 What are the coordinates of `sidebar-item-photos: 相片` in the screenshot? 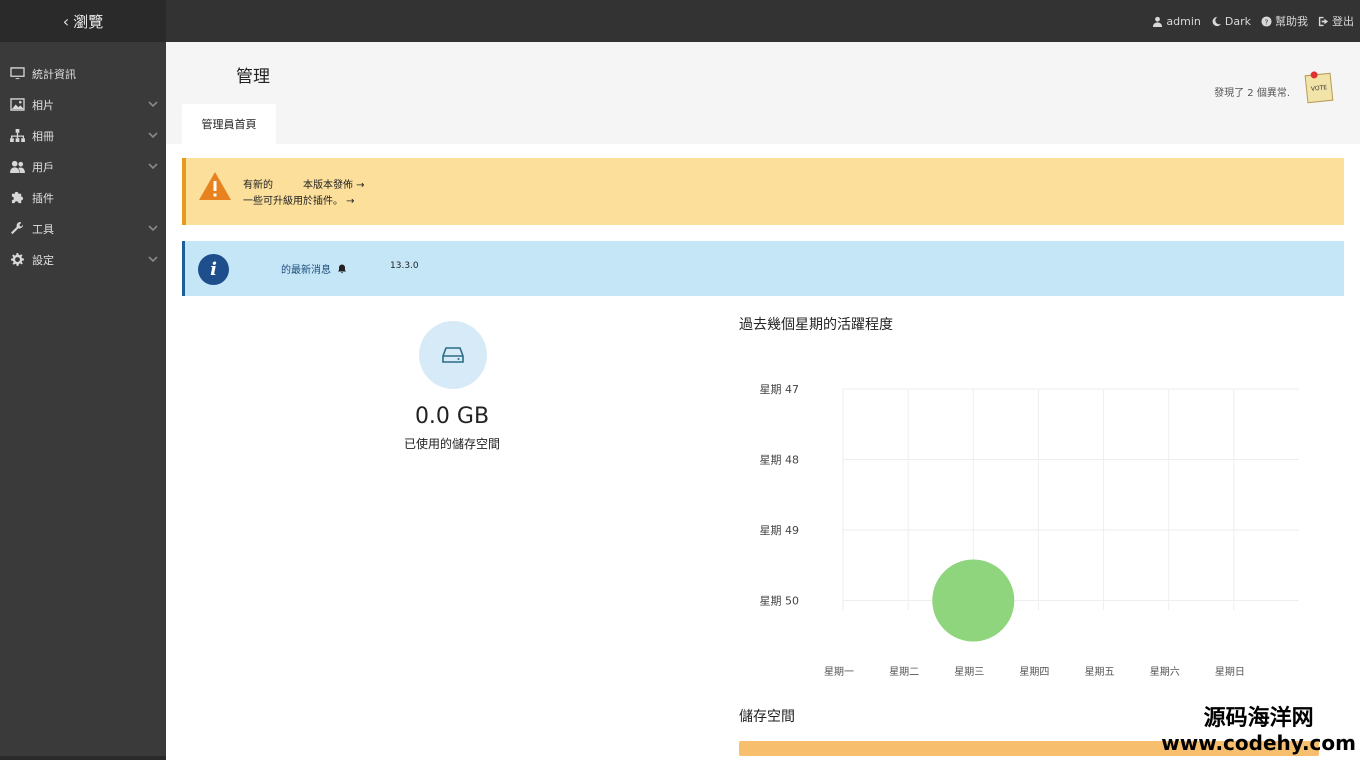 It's located at (83, 104).